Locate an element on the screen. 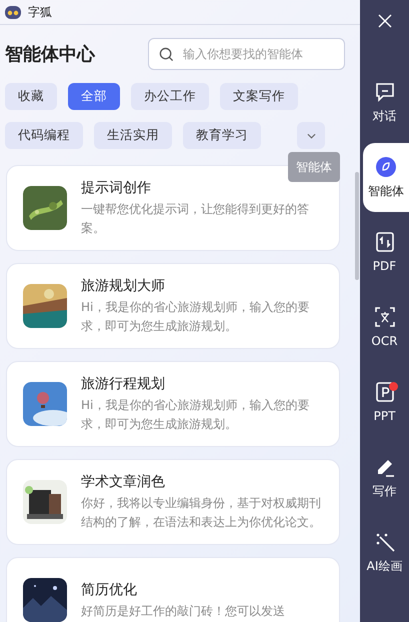  sidebar-tab: OCR is located at coordinates (384, 327).